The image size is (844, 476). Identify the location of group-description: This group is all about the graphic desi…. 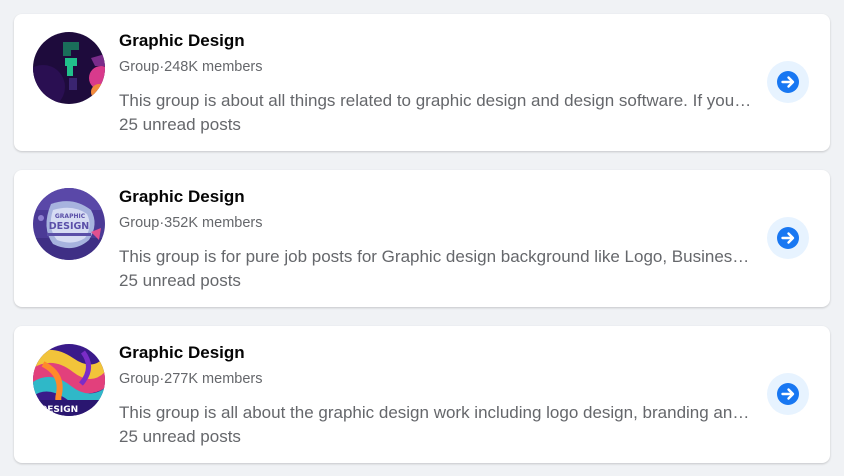
(436, 412).